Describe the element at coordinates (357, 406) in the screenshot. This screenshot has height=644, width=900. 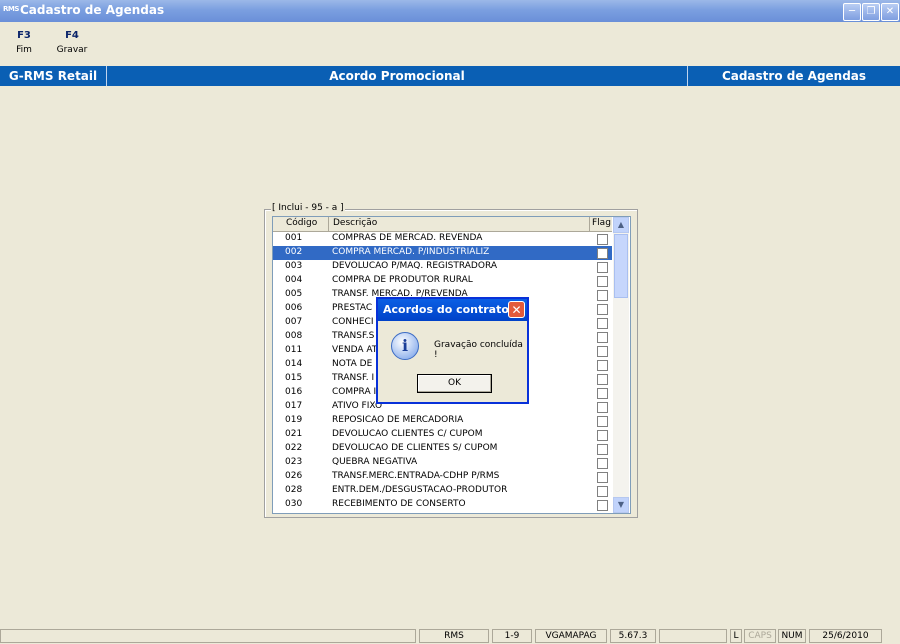
I see `row-description: ATIVO FIXO` at that location.